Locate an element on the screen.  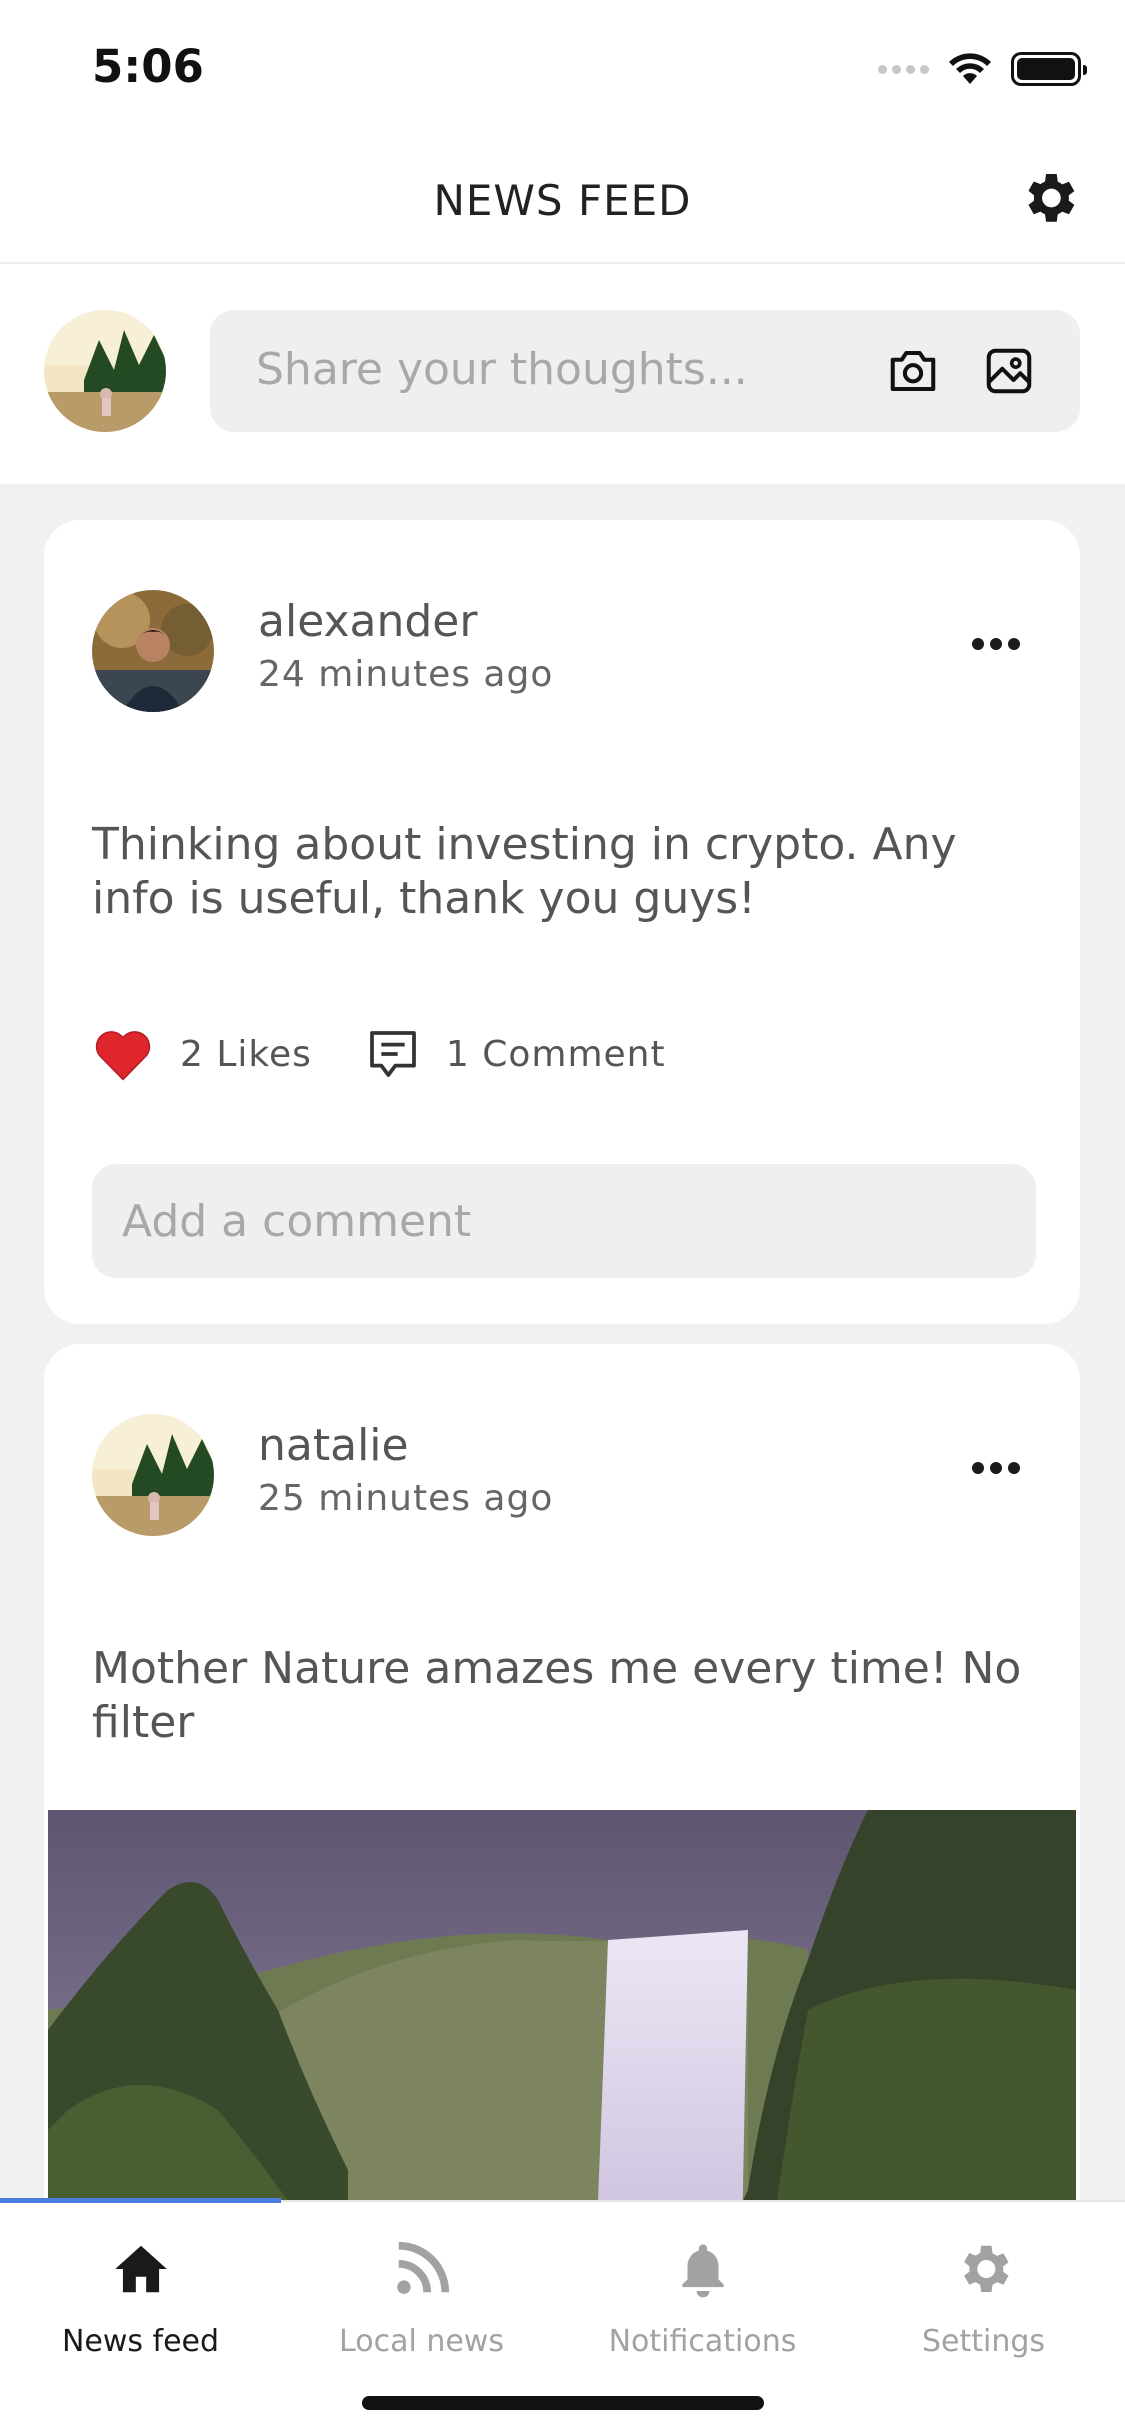
nav-item-settings: Settings is located at coordinates (983, 2302).